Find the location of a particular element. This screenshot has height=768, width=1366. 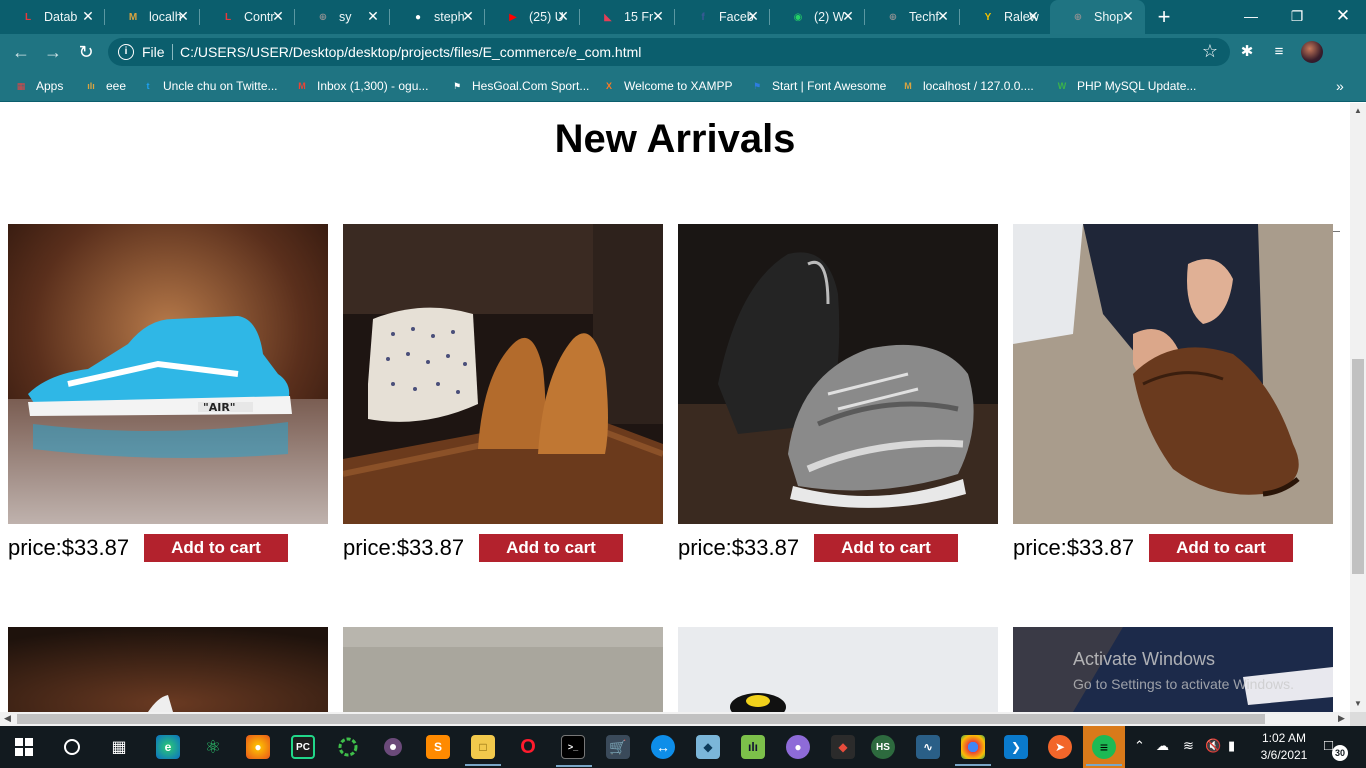

hs-app-icon: HS is located at coordinates (883, 747).